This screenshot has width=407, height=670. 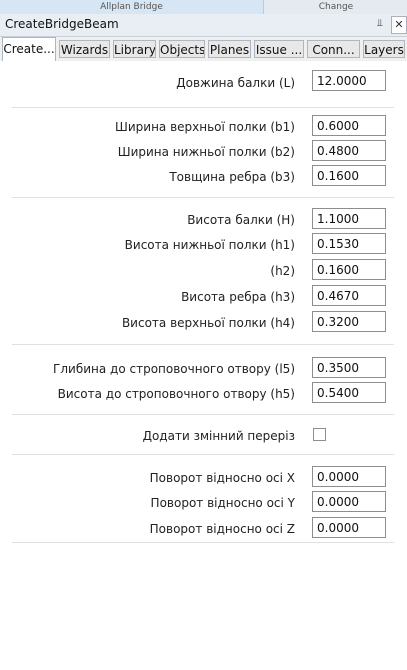 I want to click on palette-title: CreateBridgeBeam, so click(x=62, y=24).